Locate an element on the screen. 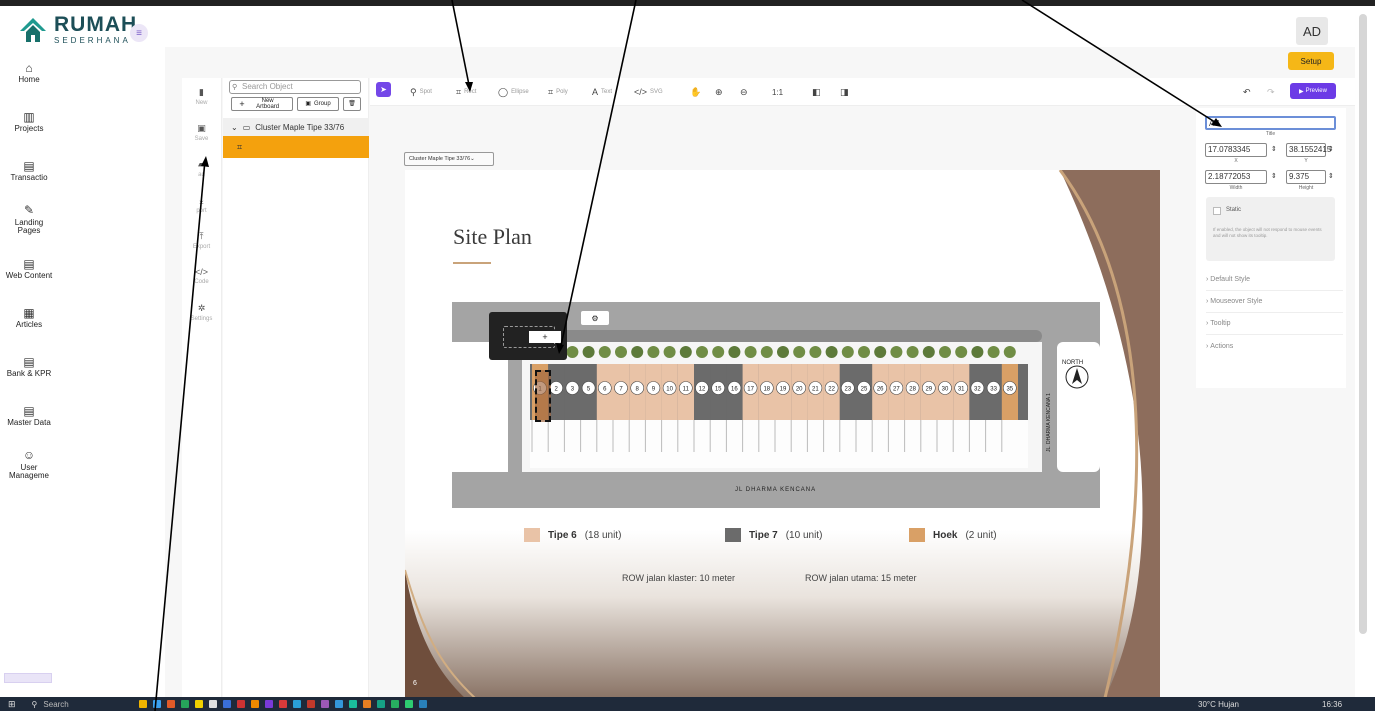 Image resolution: width=1375 pixels, height=711 pixels. tool-code: </> Code is located at coordinates (201, 276).